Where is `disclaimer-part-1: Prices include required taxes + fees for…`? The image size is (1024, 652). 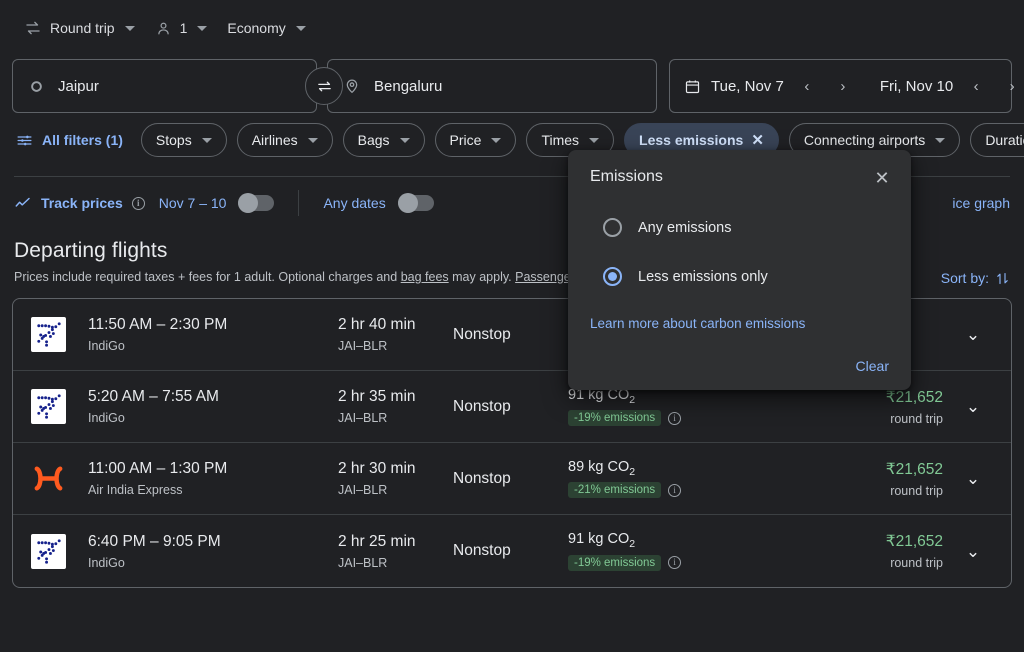
disclaimer-part-1: Prices include required taxes + fees for… is located at coordinates (207, 277).